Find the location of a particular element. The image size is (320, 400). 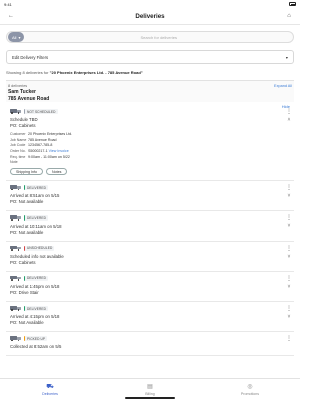

back-arrow-icon: ← is located at coordinates (11, 16).